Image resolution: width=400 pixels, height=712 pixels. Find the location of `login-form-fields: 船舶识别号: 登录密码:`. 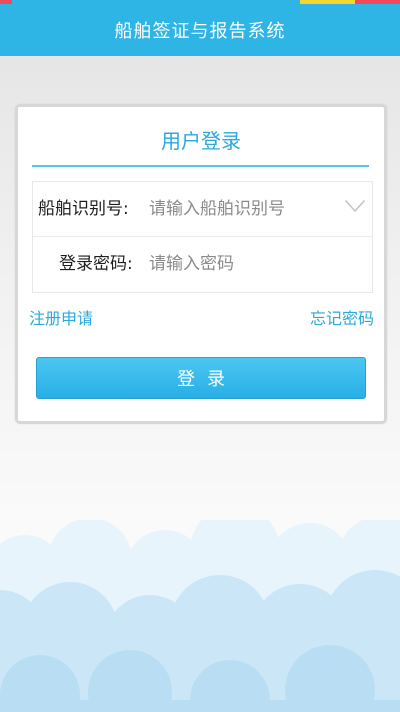

login-form-fields: 船舶识别号: 登录密码: is located at coordinates (202, 237).